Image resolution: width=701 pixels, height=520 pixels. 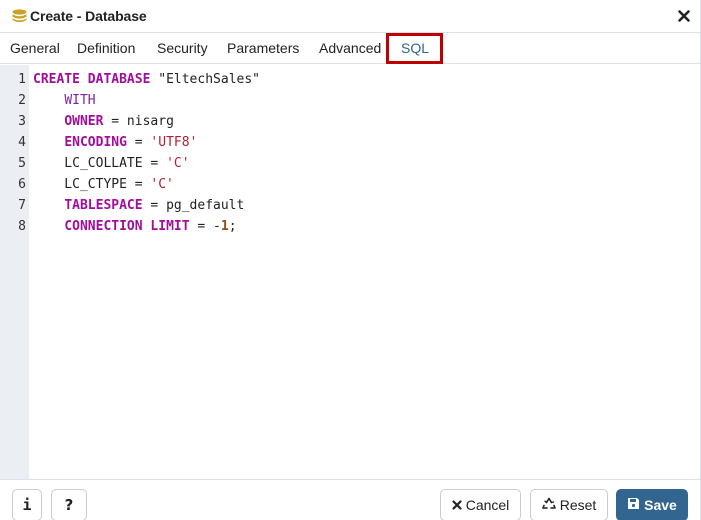 What do you see at coordinates (22, 163) in the screenshot?
I see `line-number: 5` at bounding box center [22, 163].